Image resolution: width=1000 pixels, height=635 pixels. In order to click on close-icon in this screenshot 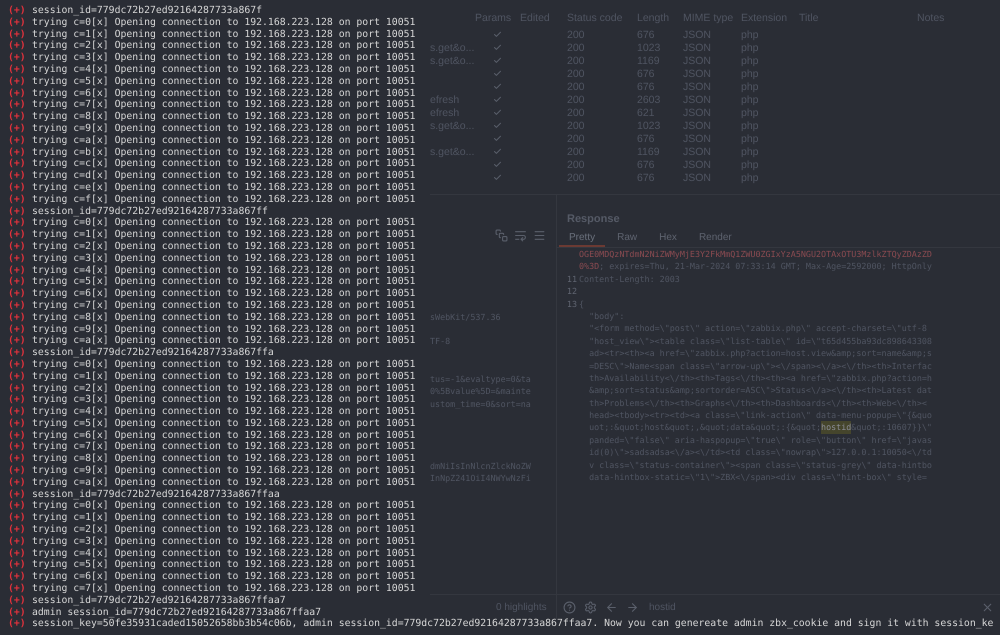, I will do `click(987, 607)`.